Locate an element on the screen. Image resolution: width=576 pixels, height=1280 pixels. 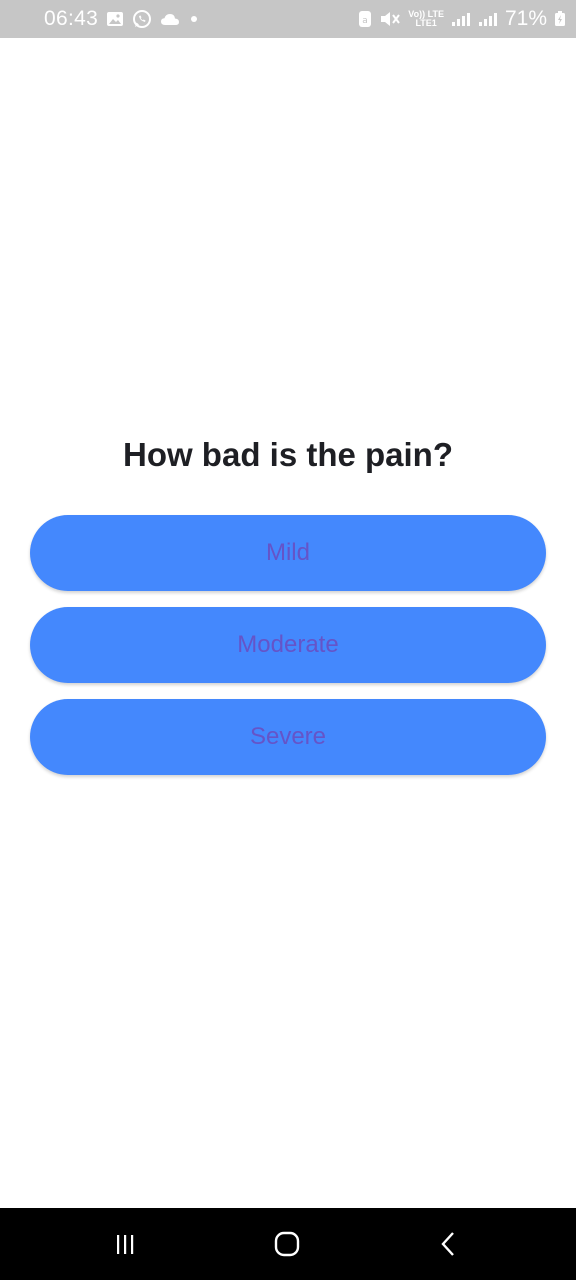
status-bar: 06:43 a Vo)) LTE LTE1 71% is located at coordinates (288, 19).